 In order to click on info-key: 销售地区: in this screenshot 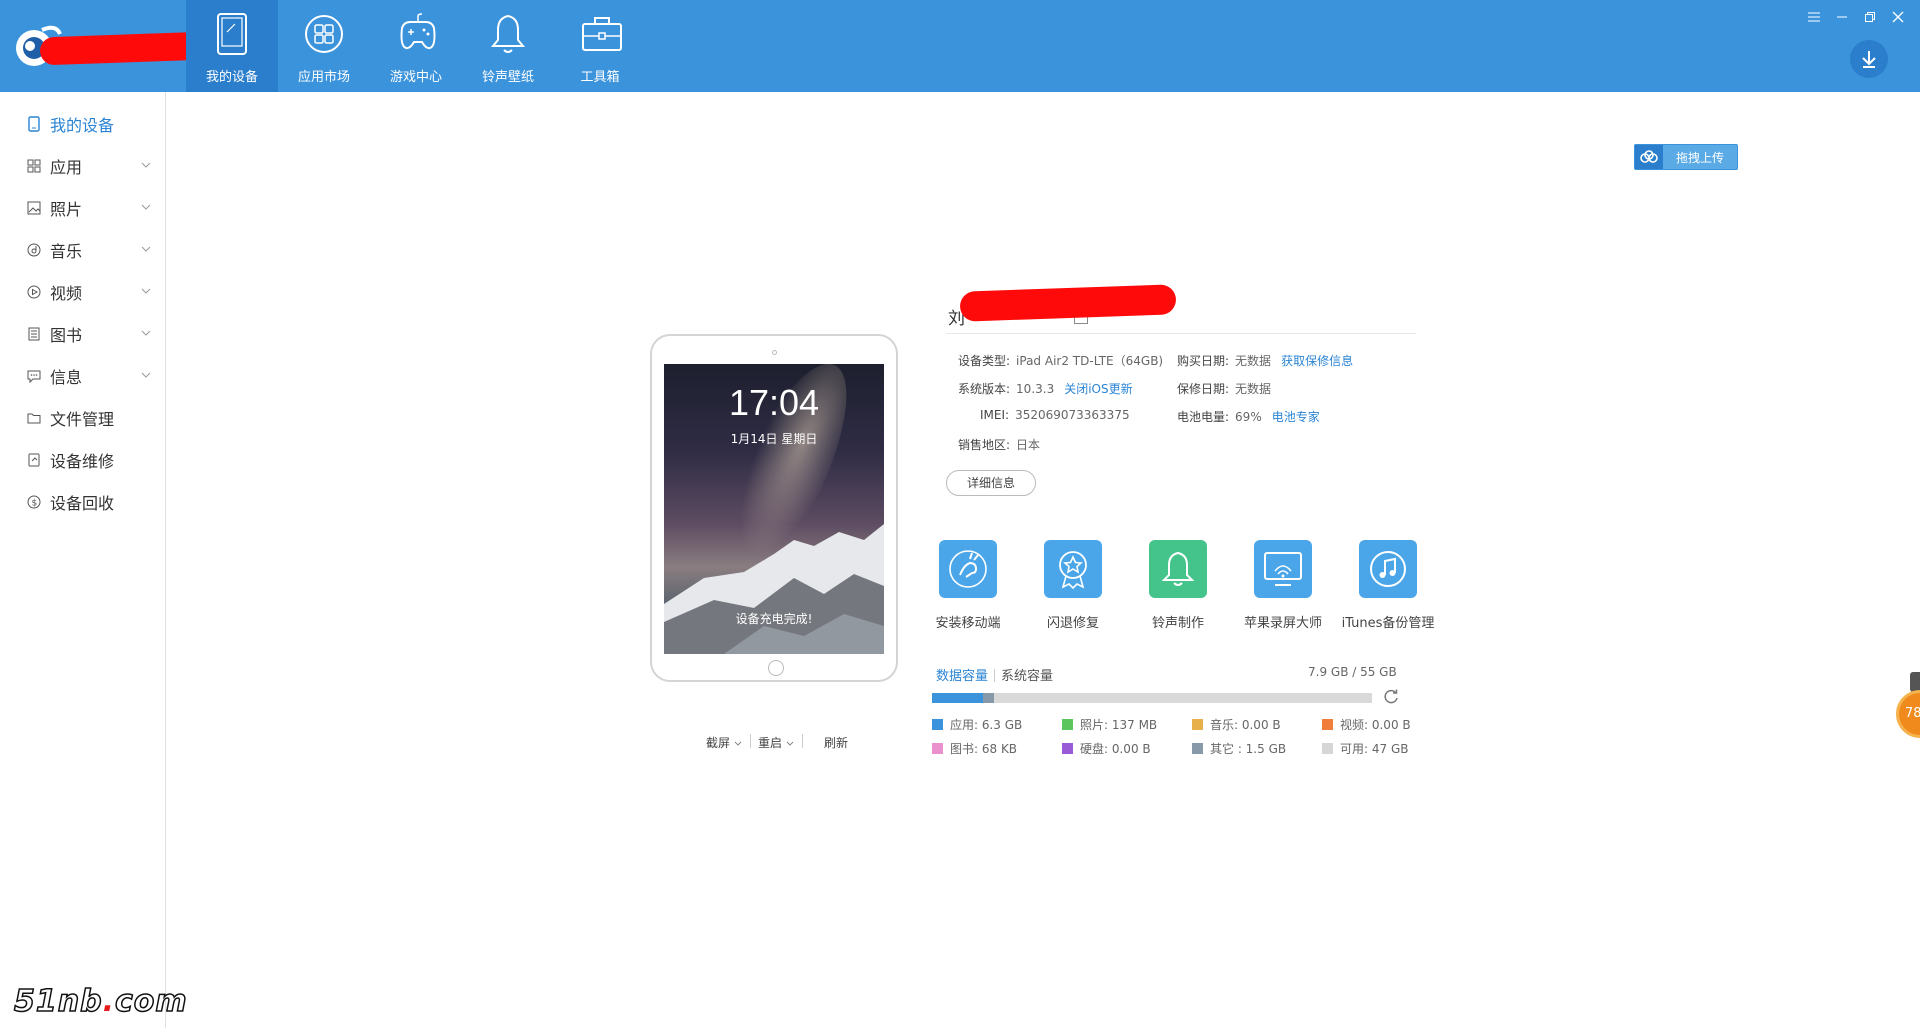, I will do `click(984, 445)`.